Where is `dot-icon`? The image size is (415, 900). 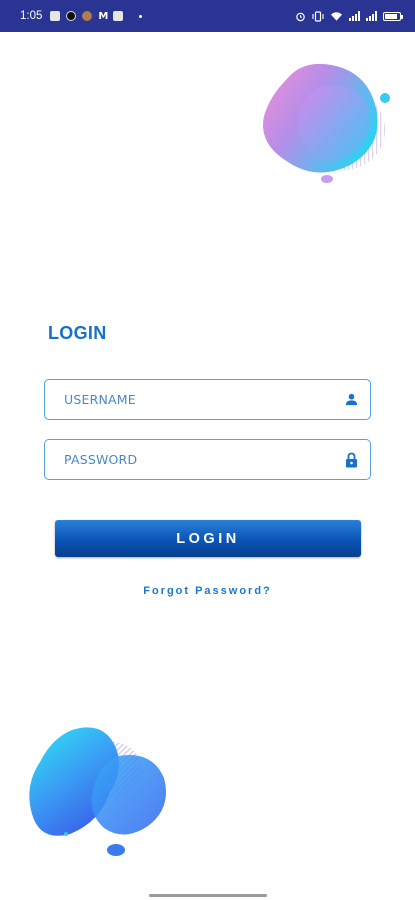
dot-icon is located at coordinates (141, 16).